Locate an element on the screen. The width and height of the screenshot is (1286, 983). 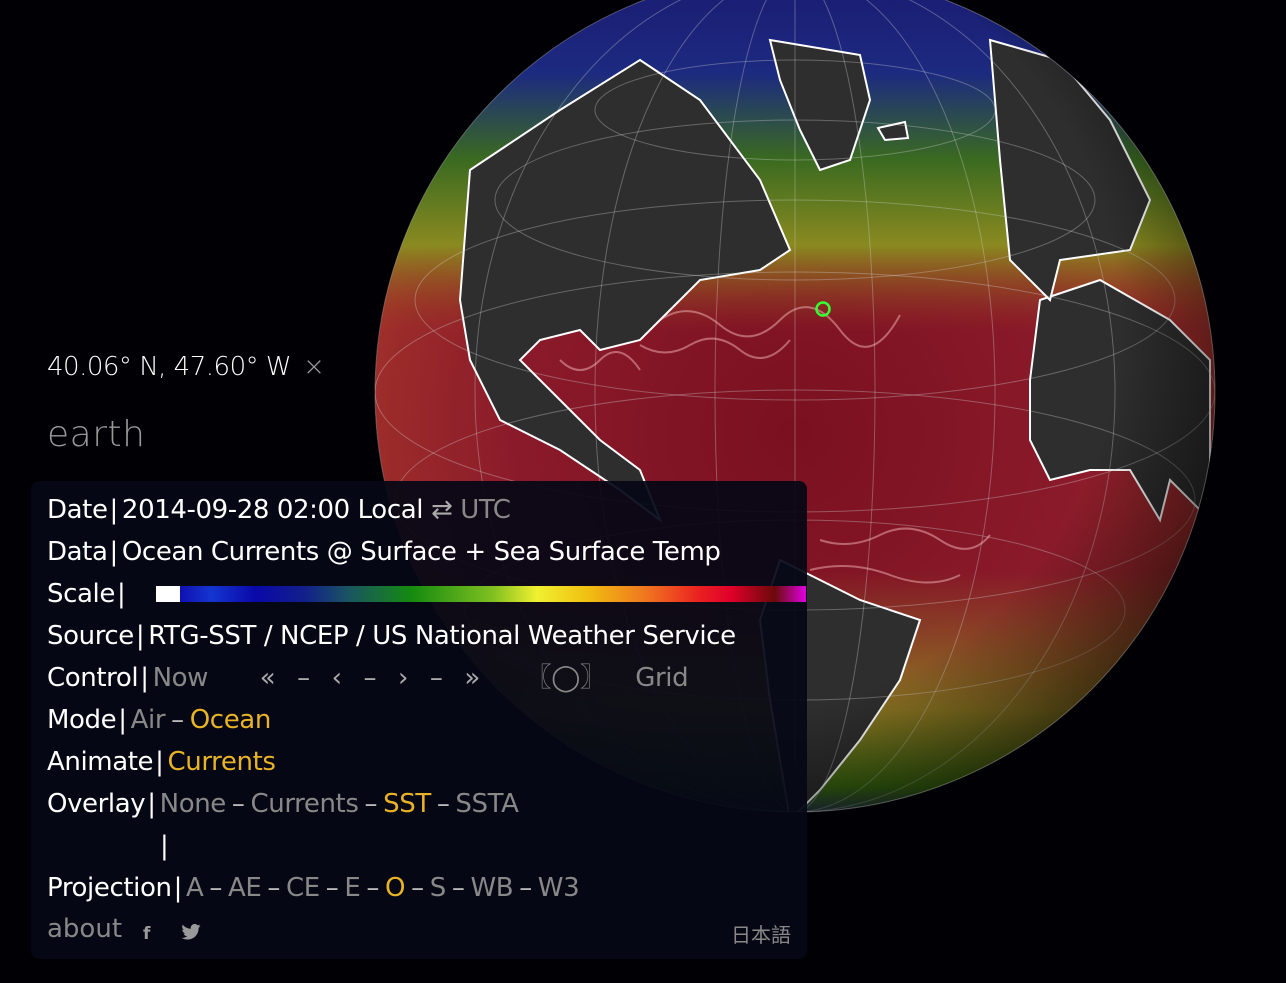
projection-wb: WB is located at coordinates (491, 888).